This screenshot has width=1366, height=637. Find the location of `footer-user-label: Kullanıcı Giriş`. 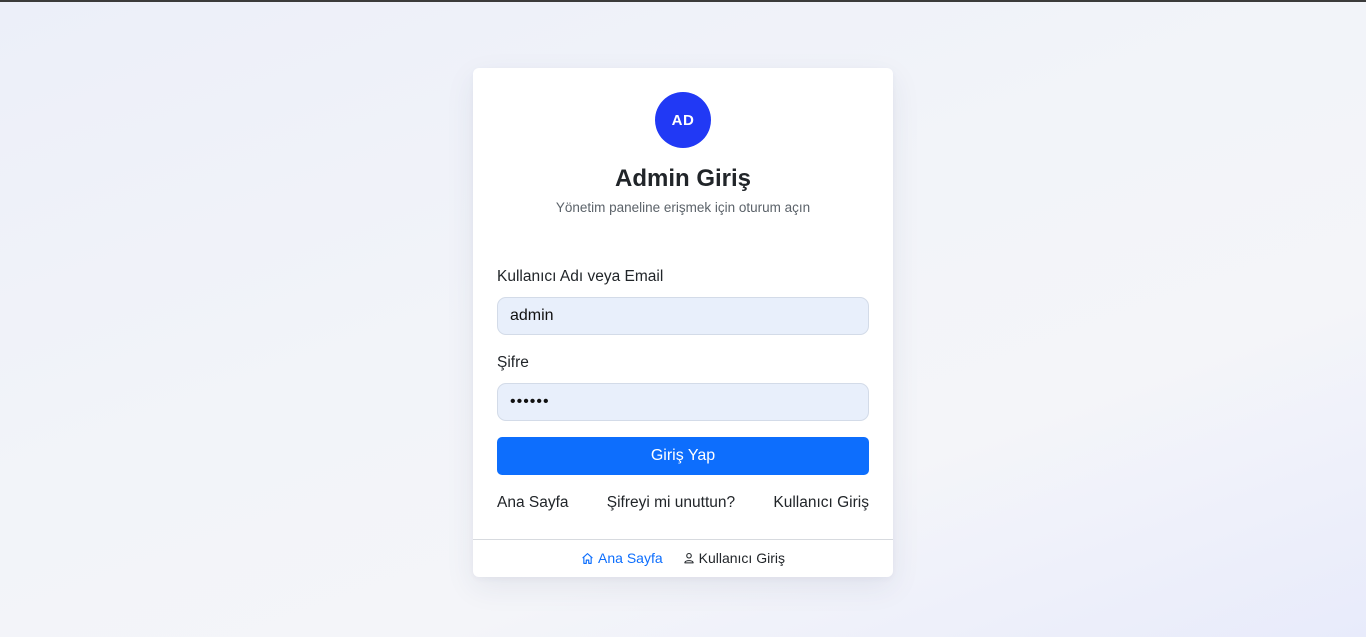

footer-user-label: Kullanıcı Giriş is located at coordinates (741, 558).